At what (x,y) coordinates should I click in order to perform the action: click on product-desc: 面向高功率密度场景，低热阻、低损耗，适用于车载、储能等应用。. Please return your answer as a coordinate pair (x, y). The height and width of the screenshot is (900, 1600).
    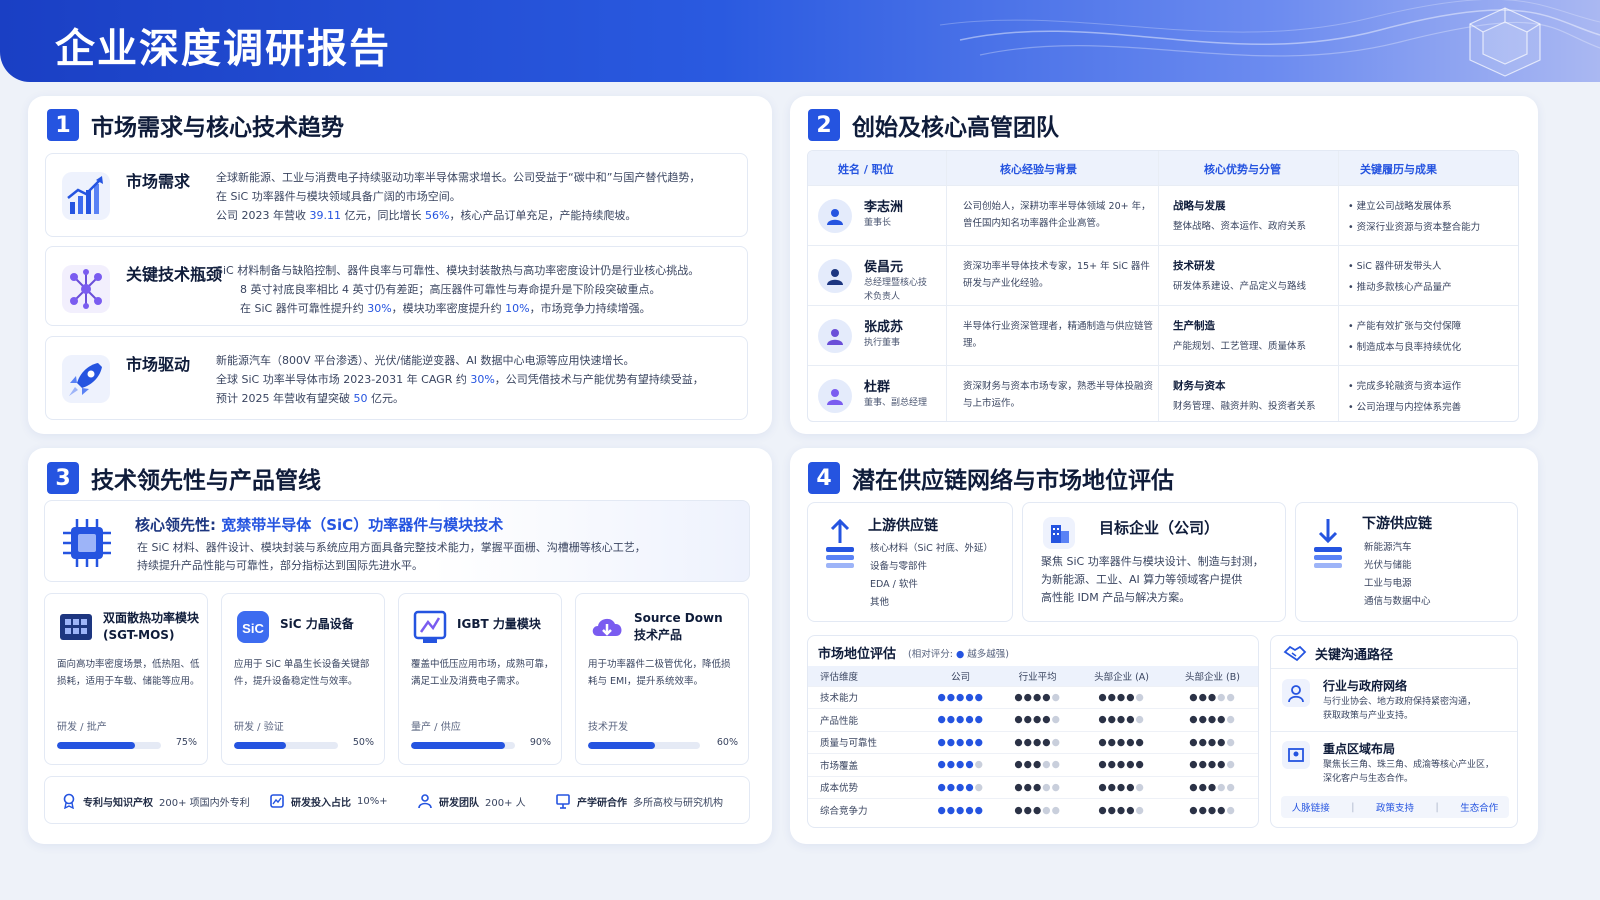
    Looking at the image, I should click on (128, 673).